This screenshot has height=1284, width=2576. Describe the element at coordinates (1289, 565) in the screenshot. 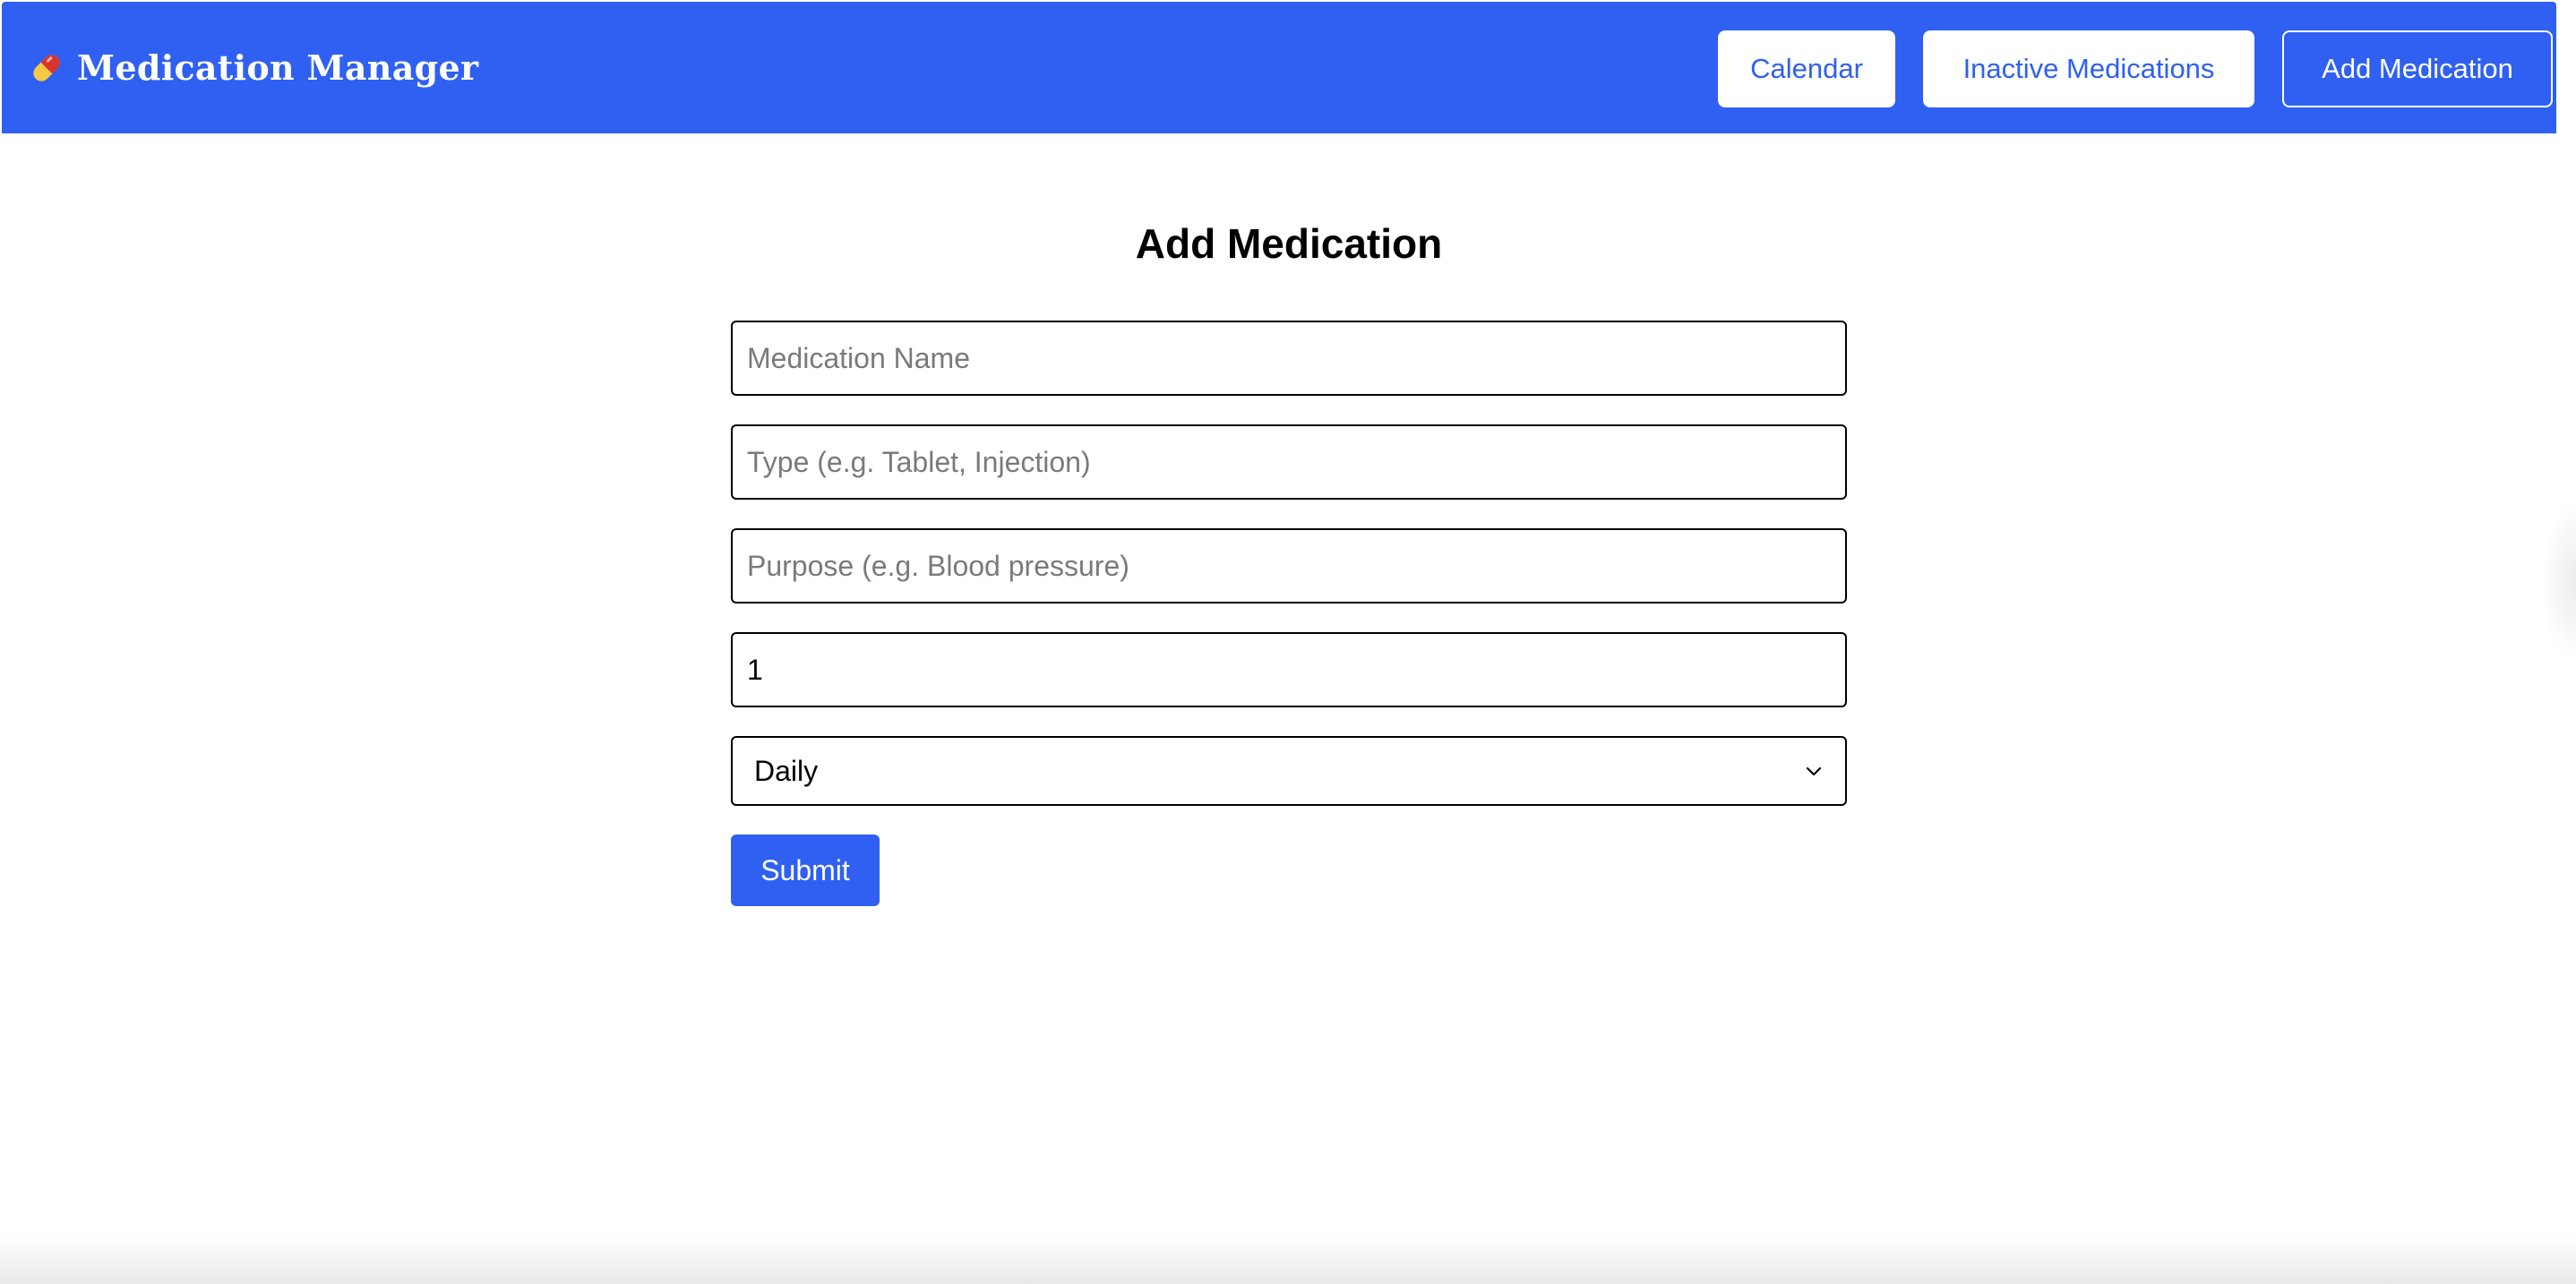

I see `medication-purpose-input` at that location.